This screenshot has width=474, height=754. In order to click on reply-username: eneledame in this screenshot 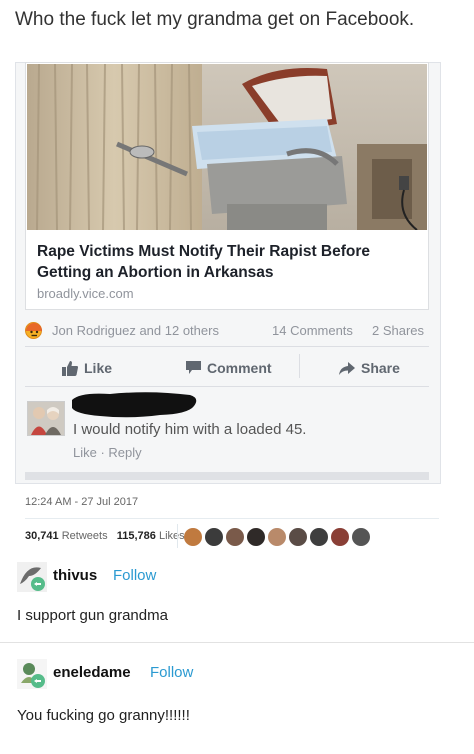, I will do `click(92, 672)`.